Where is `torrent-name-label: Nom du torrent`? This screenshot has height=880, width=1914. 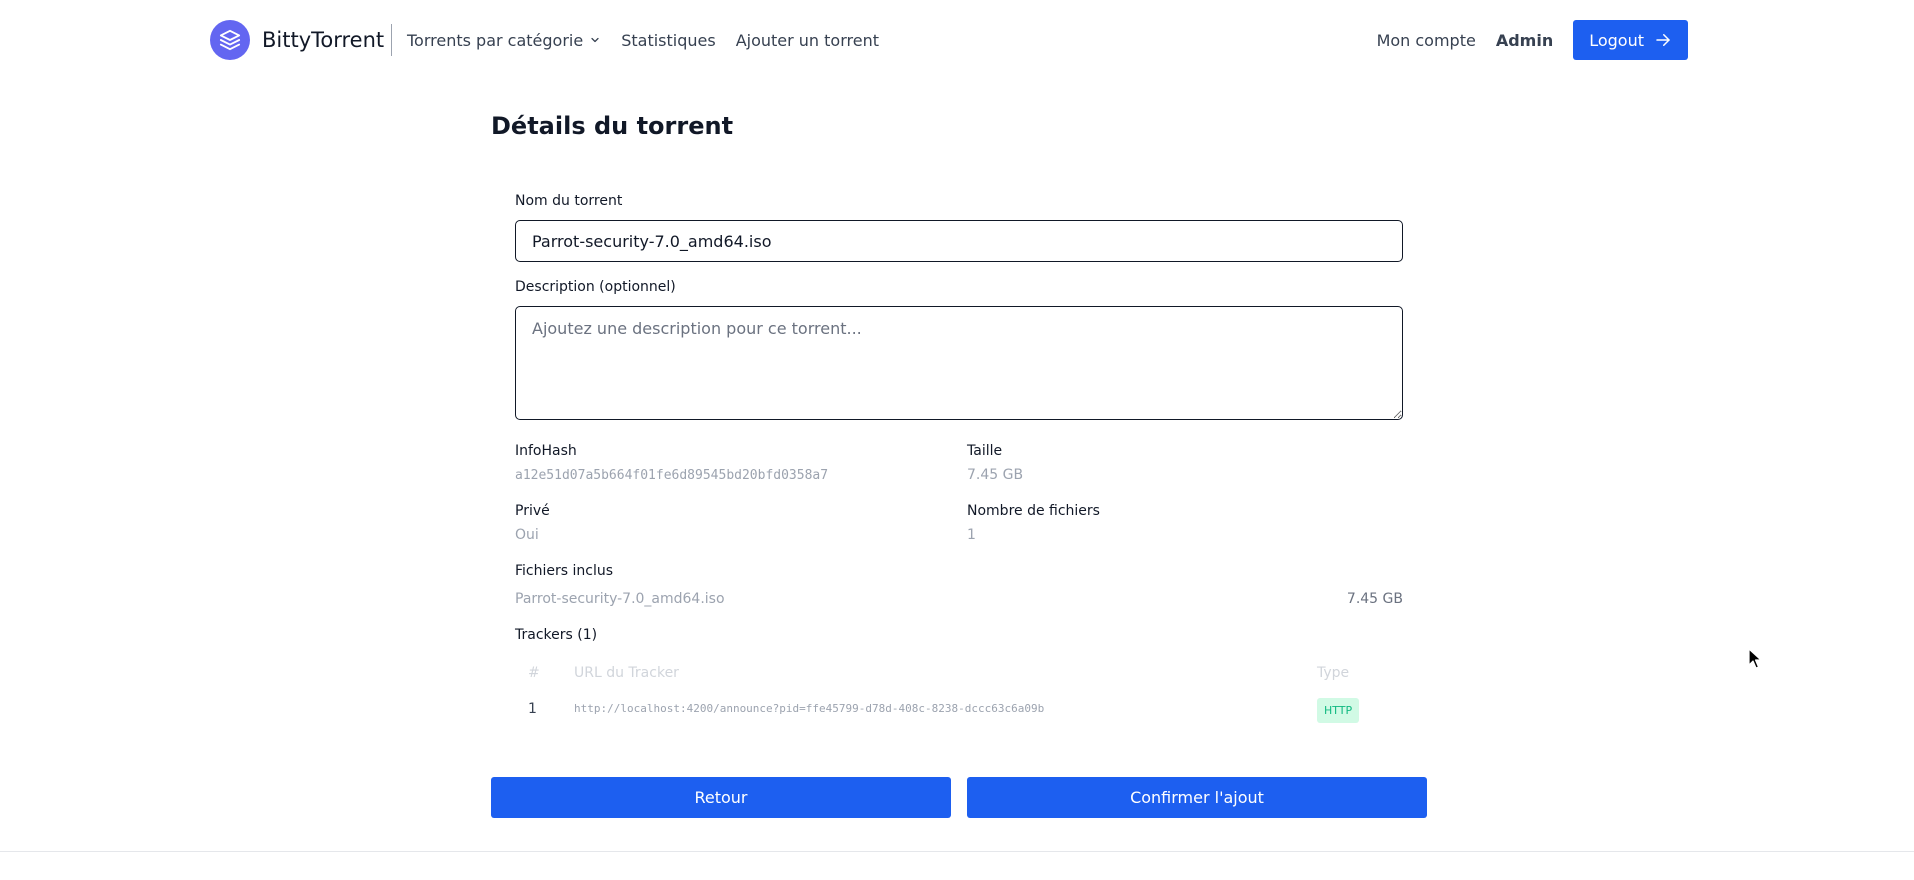
torrent-name-label: Nom du torrent is located at coordinates (569, 201).